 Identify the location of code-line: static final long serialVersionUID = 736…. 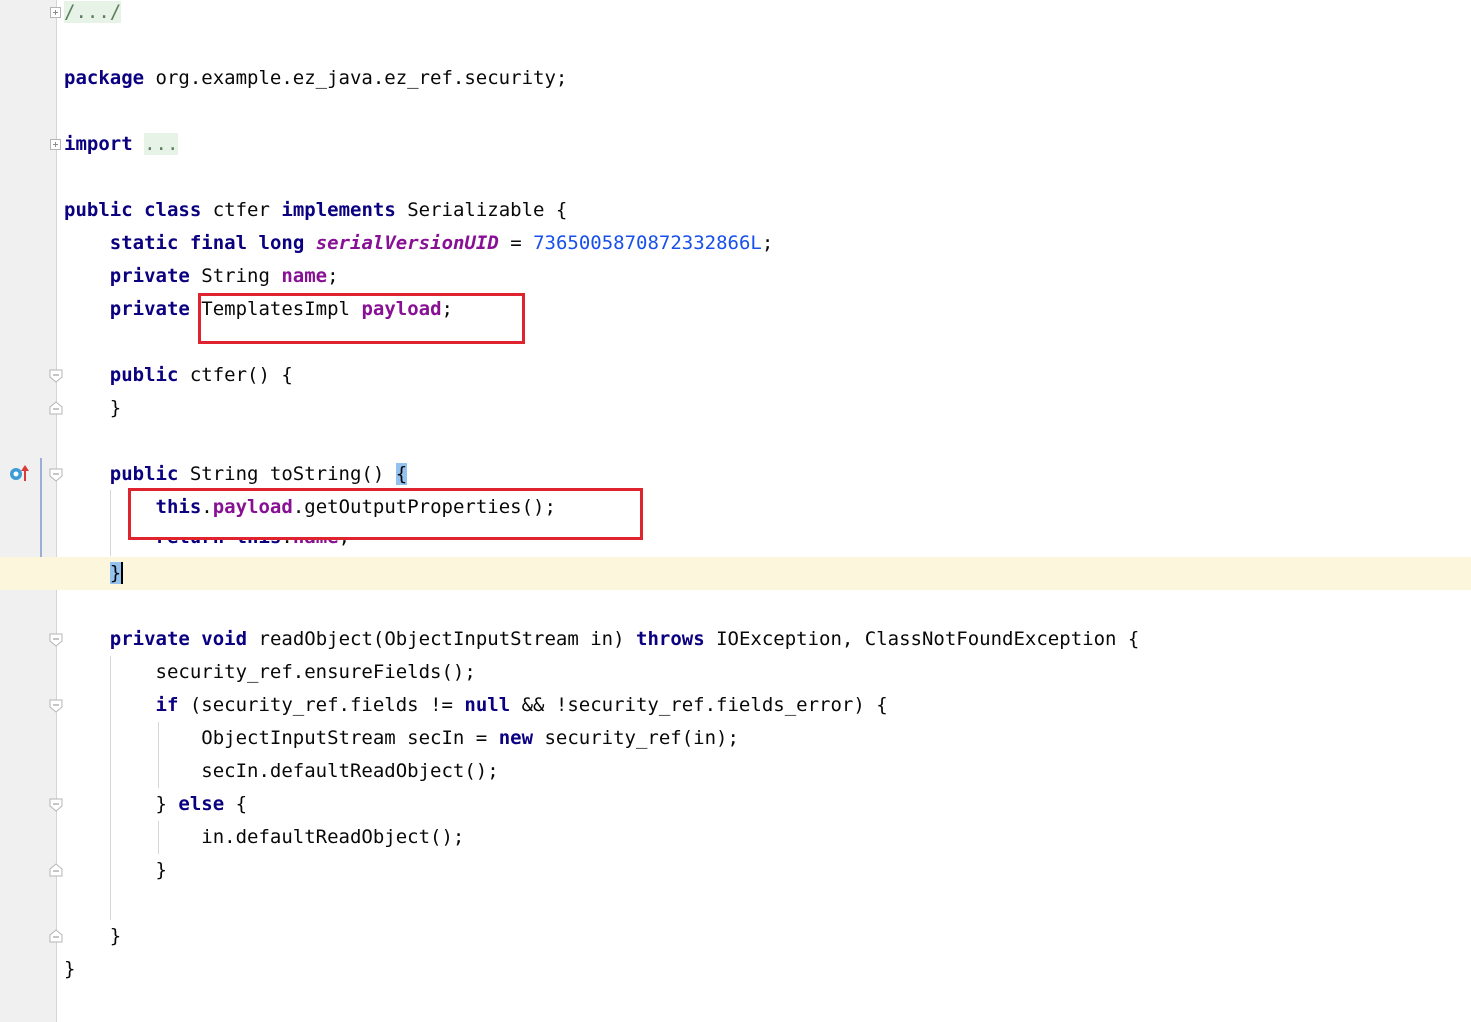
(764, 243).